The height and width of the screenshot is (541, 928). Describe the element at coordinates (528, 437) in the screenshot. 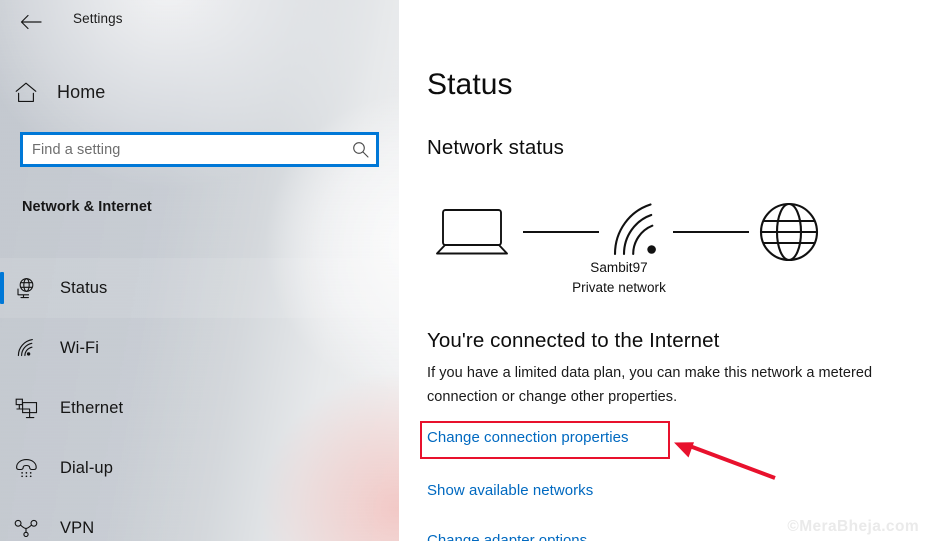

I see `link-change-connection-properties: Change connection properties` at that location.